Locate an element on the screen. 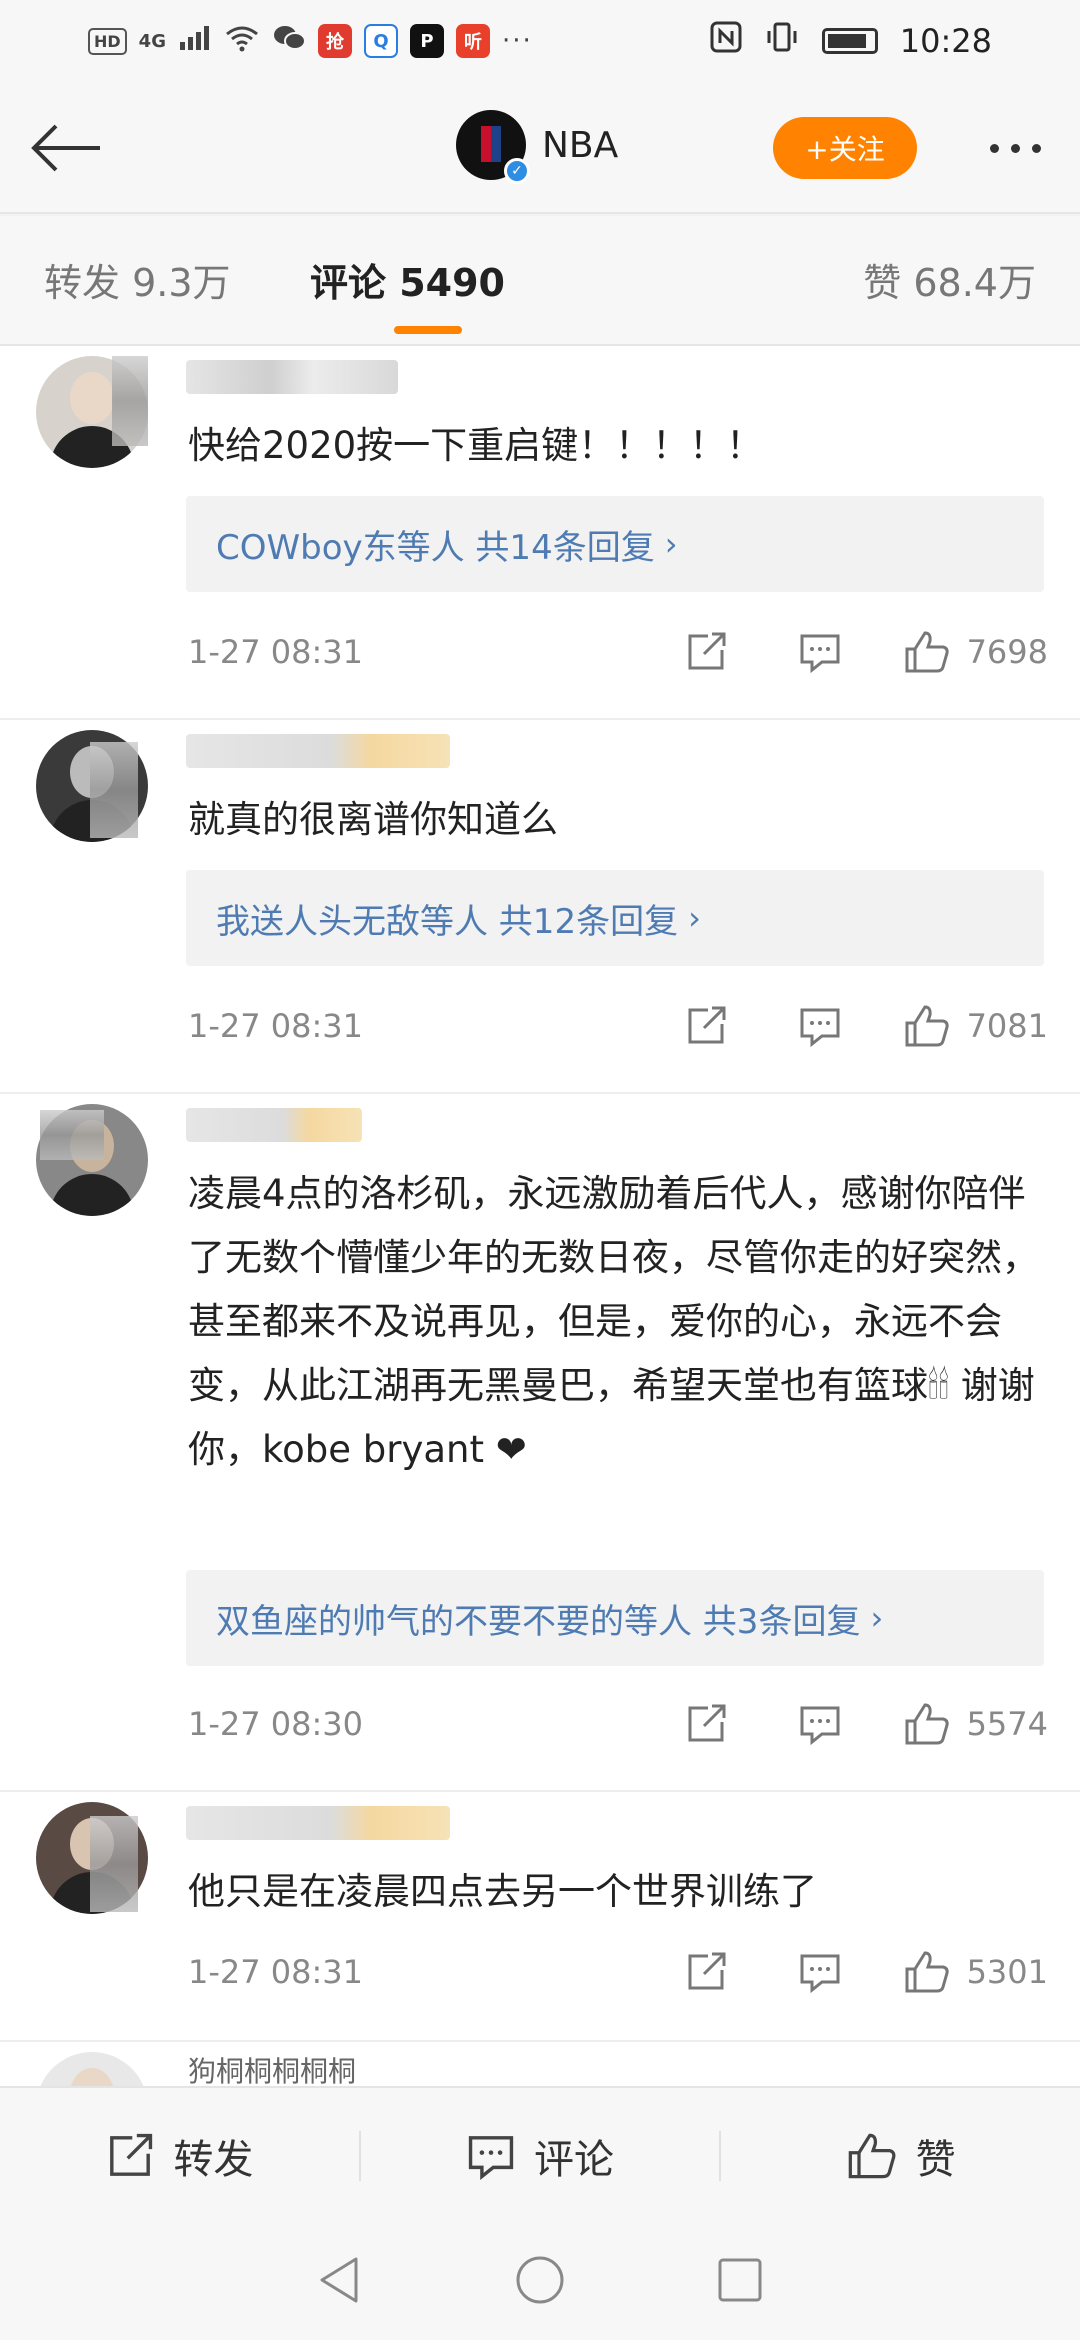 The width and height of the screenshot is (1080, 2340). like-button: 7081 is located at coordinates (975, 1026).